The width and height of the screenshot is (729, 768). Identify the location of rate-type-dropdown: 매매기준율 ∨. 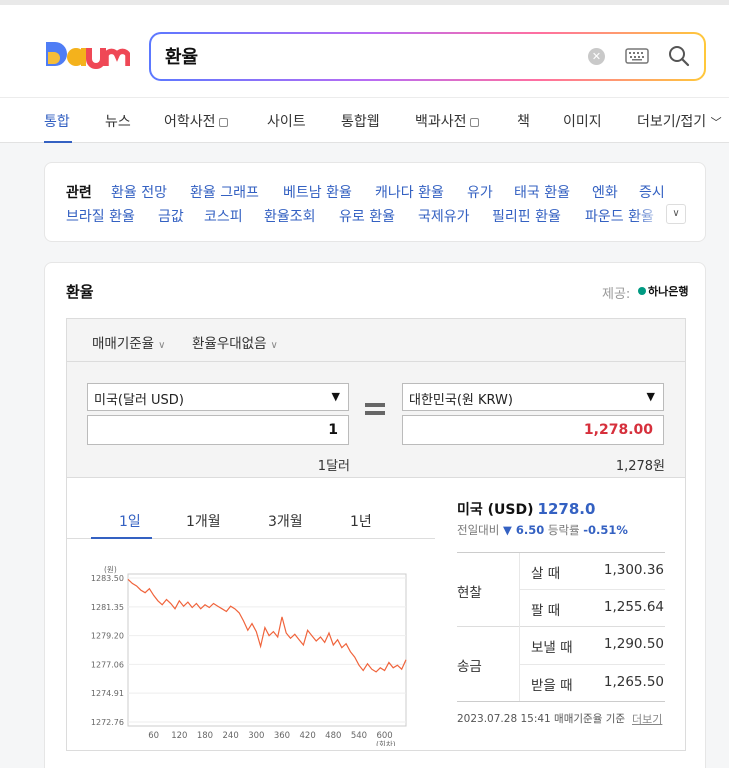
(128, 342).